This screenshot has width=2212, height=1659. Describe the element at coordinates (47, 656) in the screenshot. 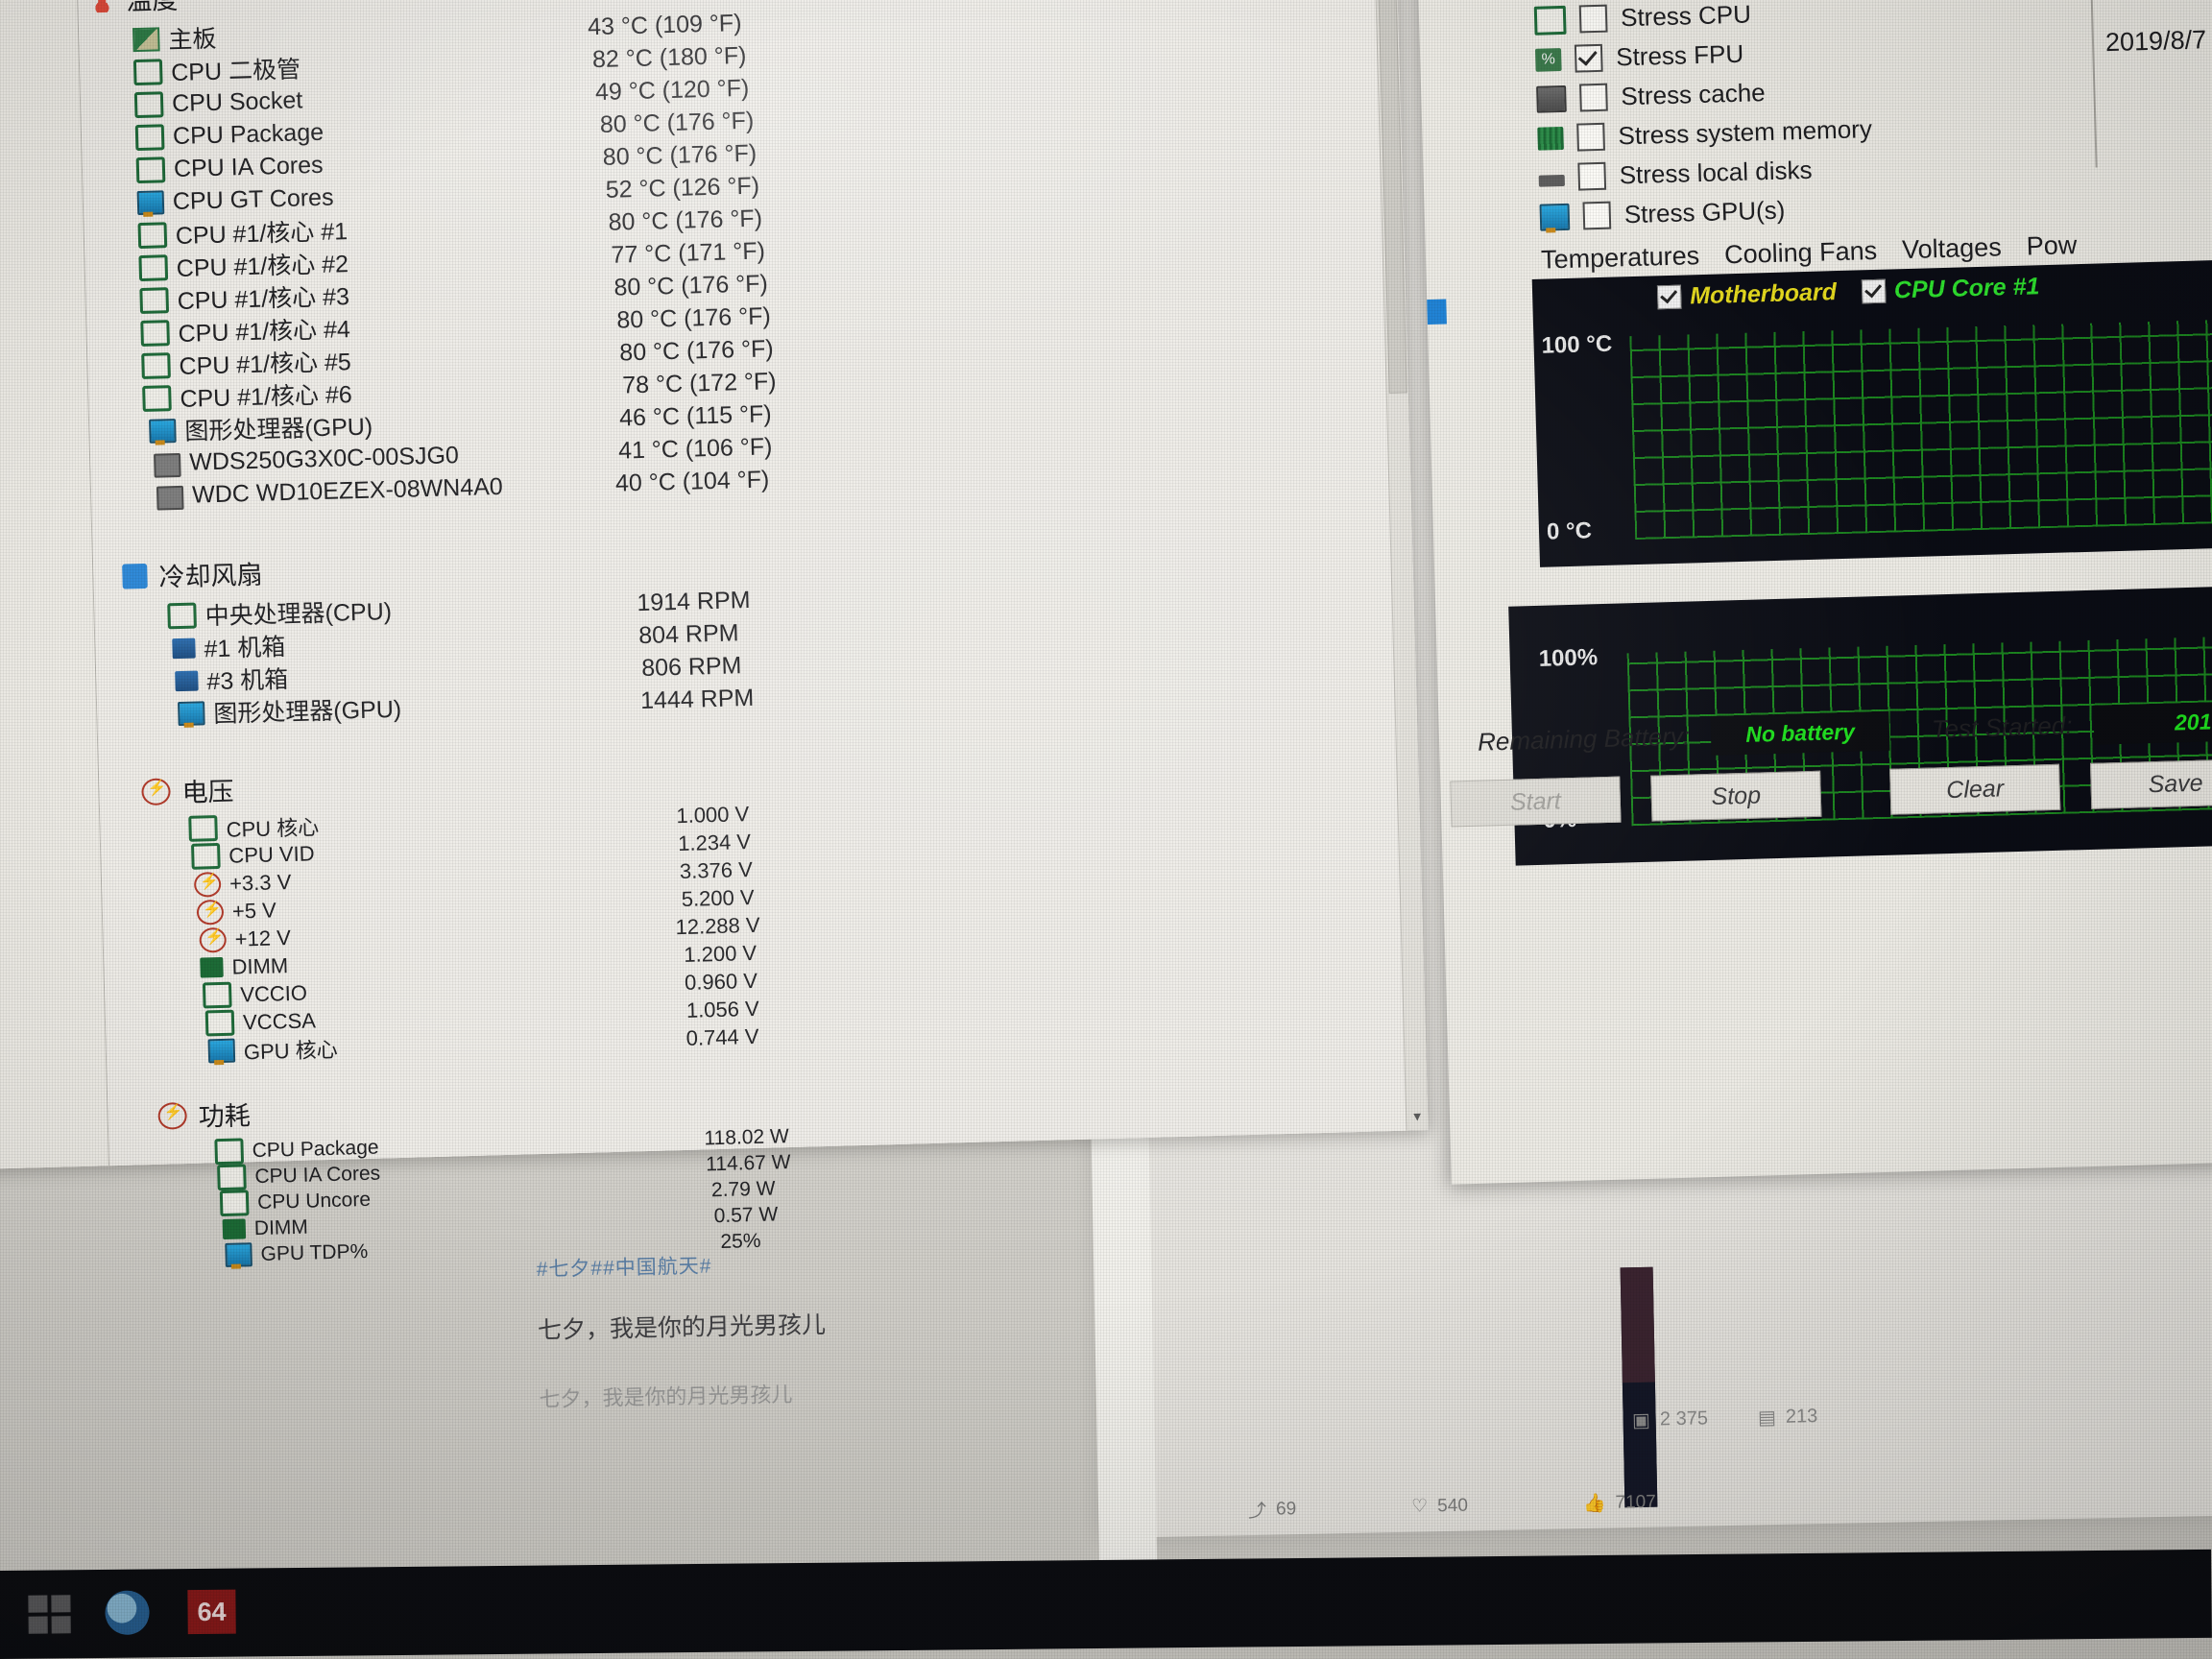

I see `sidebar-item-14: 性能测试` at that location.